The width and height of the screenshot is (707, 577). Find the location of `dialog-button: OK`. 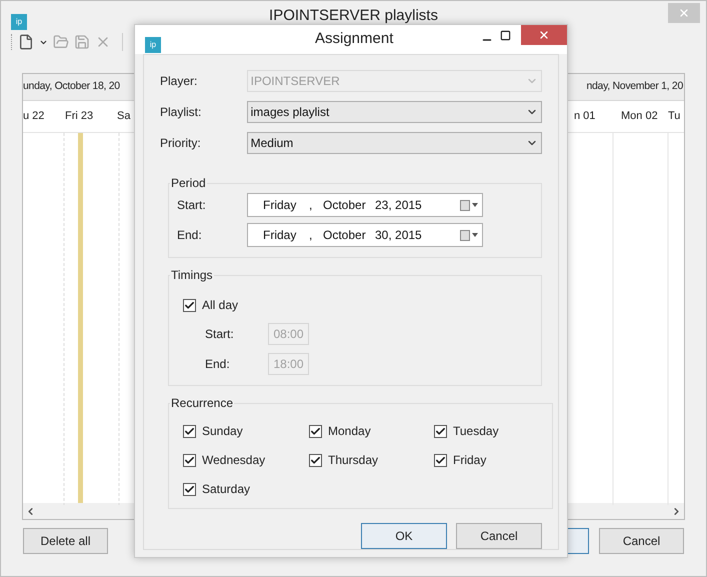

dialog-button: OK is located at coordinates (404, 536).